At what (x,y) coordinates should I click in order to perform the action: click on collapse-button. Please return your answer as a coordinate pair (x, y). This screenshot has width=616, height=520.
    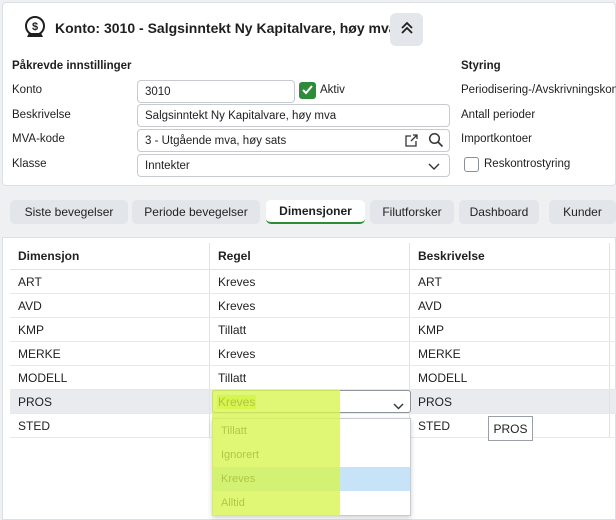
    Looking at the image, I should click on (406, 29).